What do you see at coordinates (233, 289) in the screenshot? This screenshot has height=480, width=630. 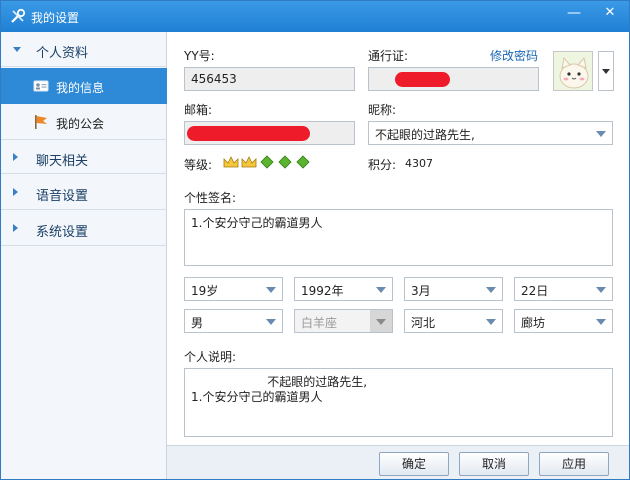 I see `age-select: 19岁` at bounding box center [233, 289].